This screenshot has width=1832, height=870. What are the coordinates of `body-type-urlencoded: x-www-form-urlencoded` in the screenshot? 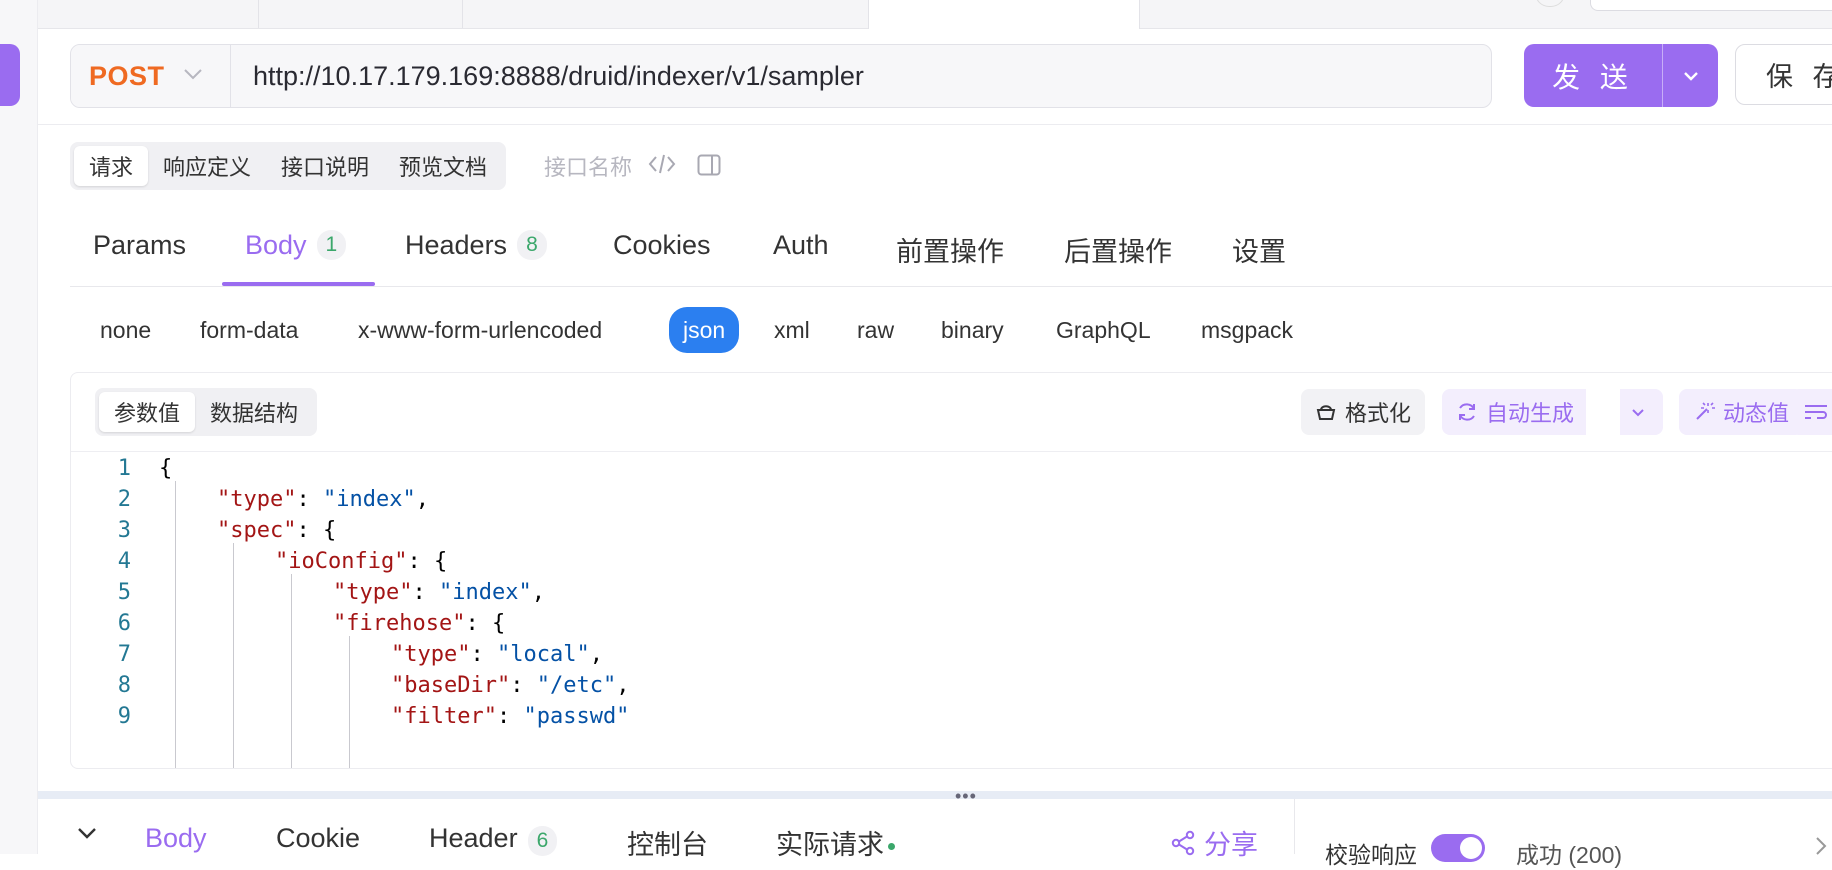 It's located at (480, 330).